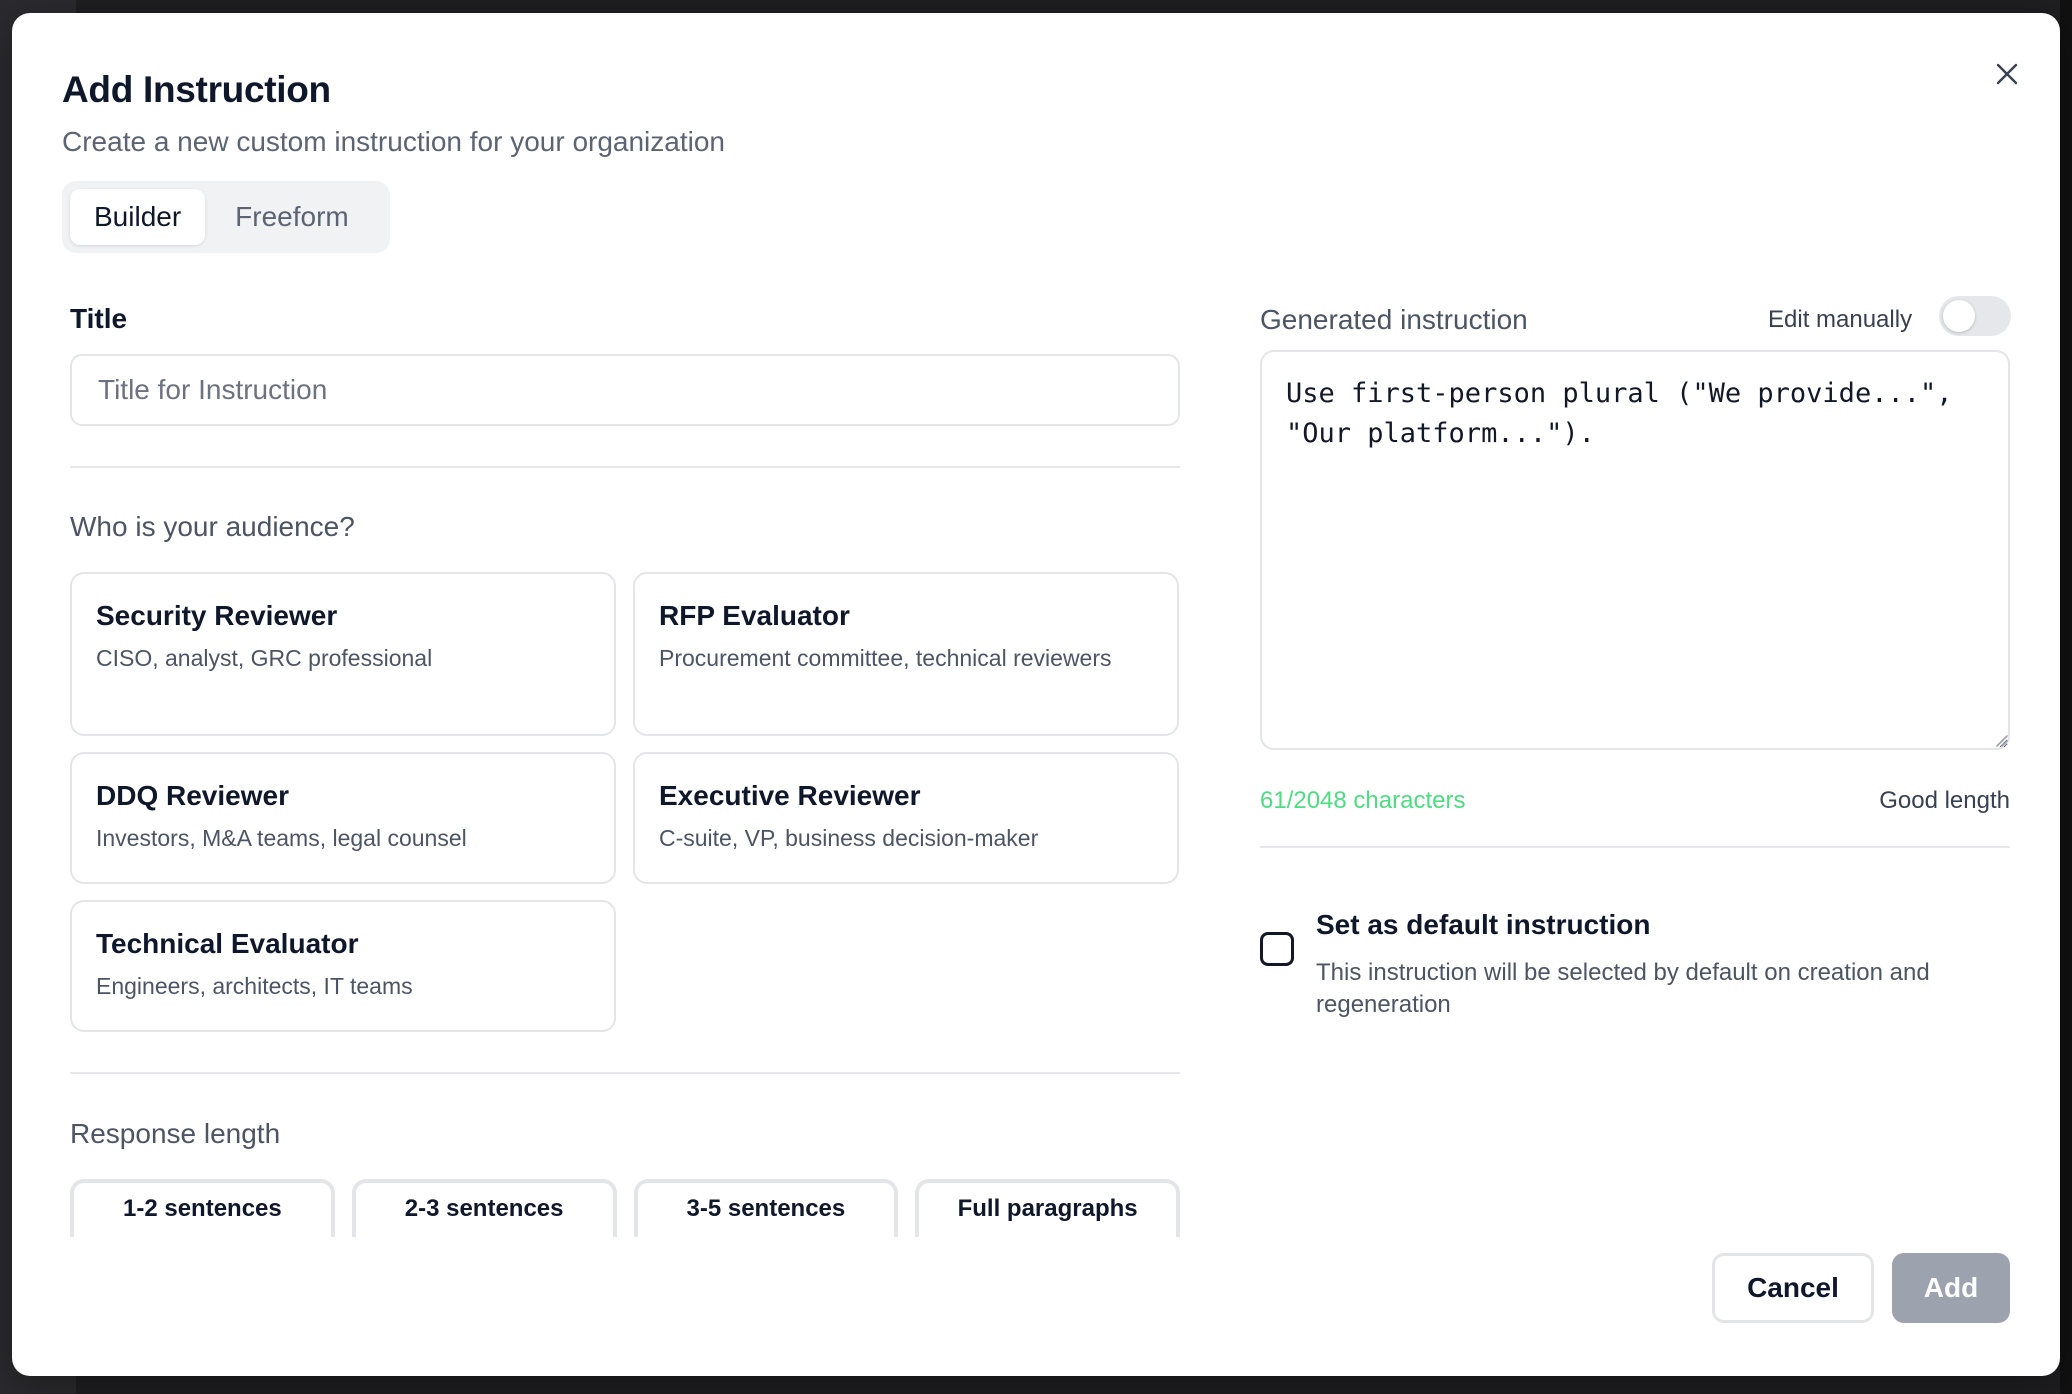 Image resolution: width=2072 pixels, height=1394 pixels. I want to click on length-option-1-2-sentences: 1-2 sentences, so click(202, 1208).